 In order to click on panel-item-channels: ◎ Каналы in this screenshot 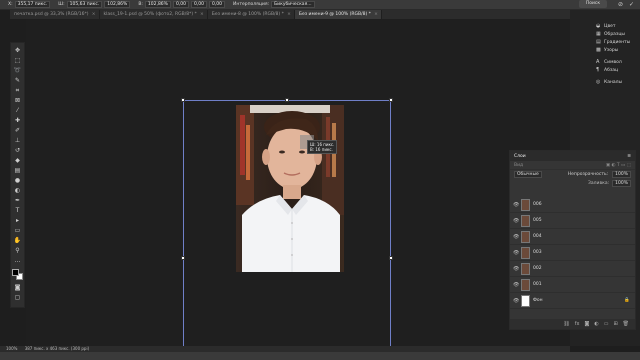, I will do `click(618, 82)`.